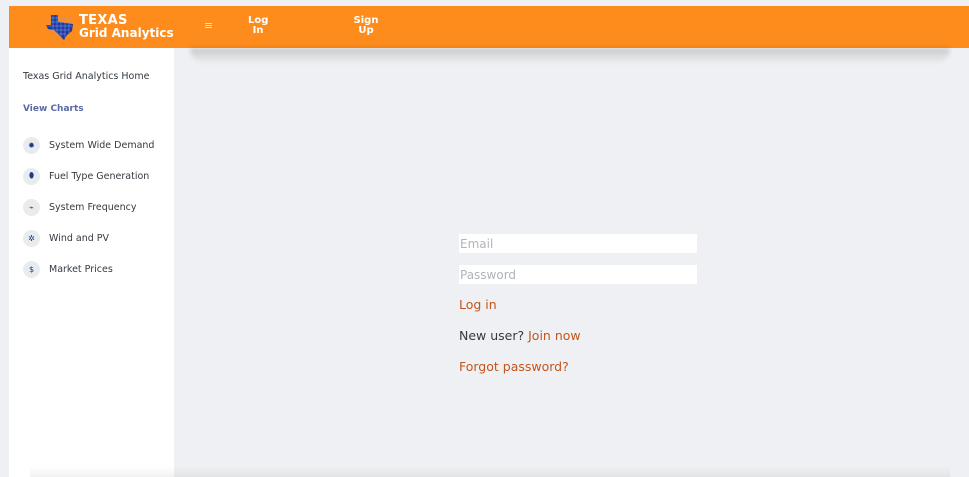 This screenshot has height=477, width=969. Describe the element at coordinates (31, 238) in the screenshot. I see `snowflake-icon: ✲` at that location.